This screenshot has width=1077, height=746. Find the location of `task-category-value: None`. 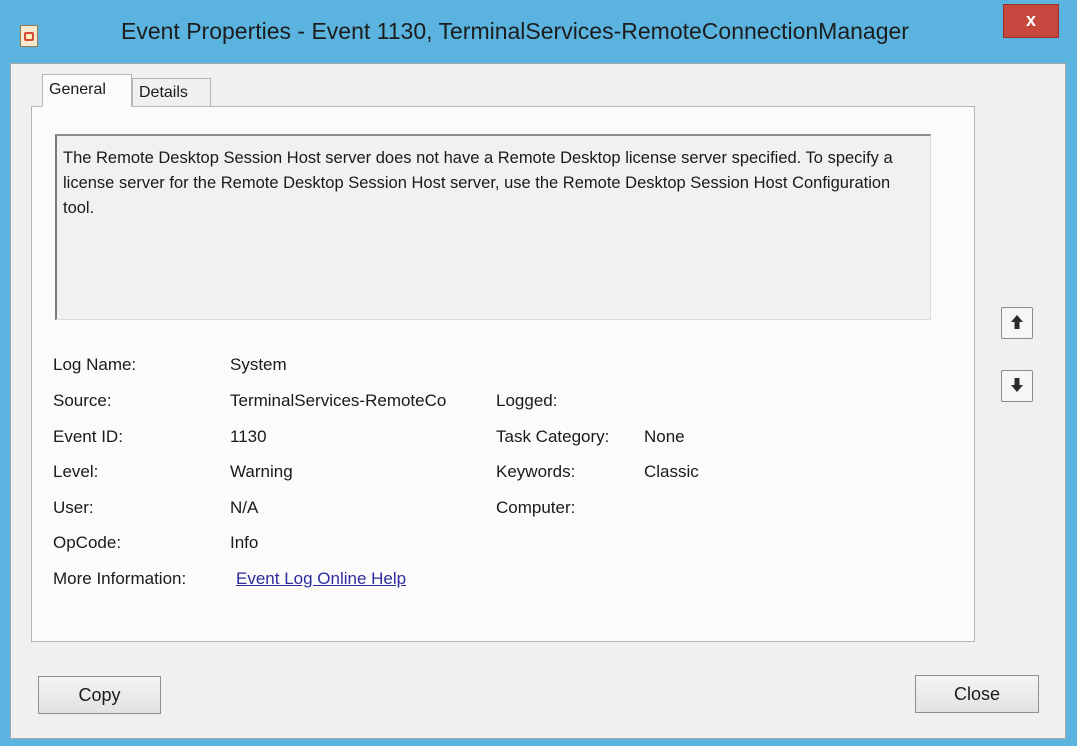

task-category-value: None is located at coordinates (664, 436).